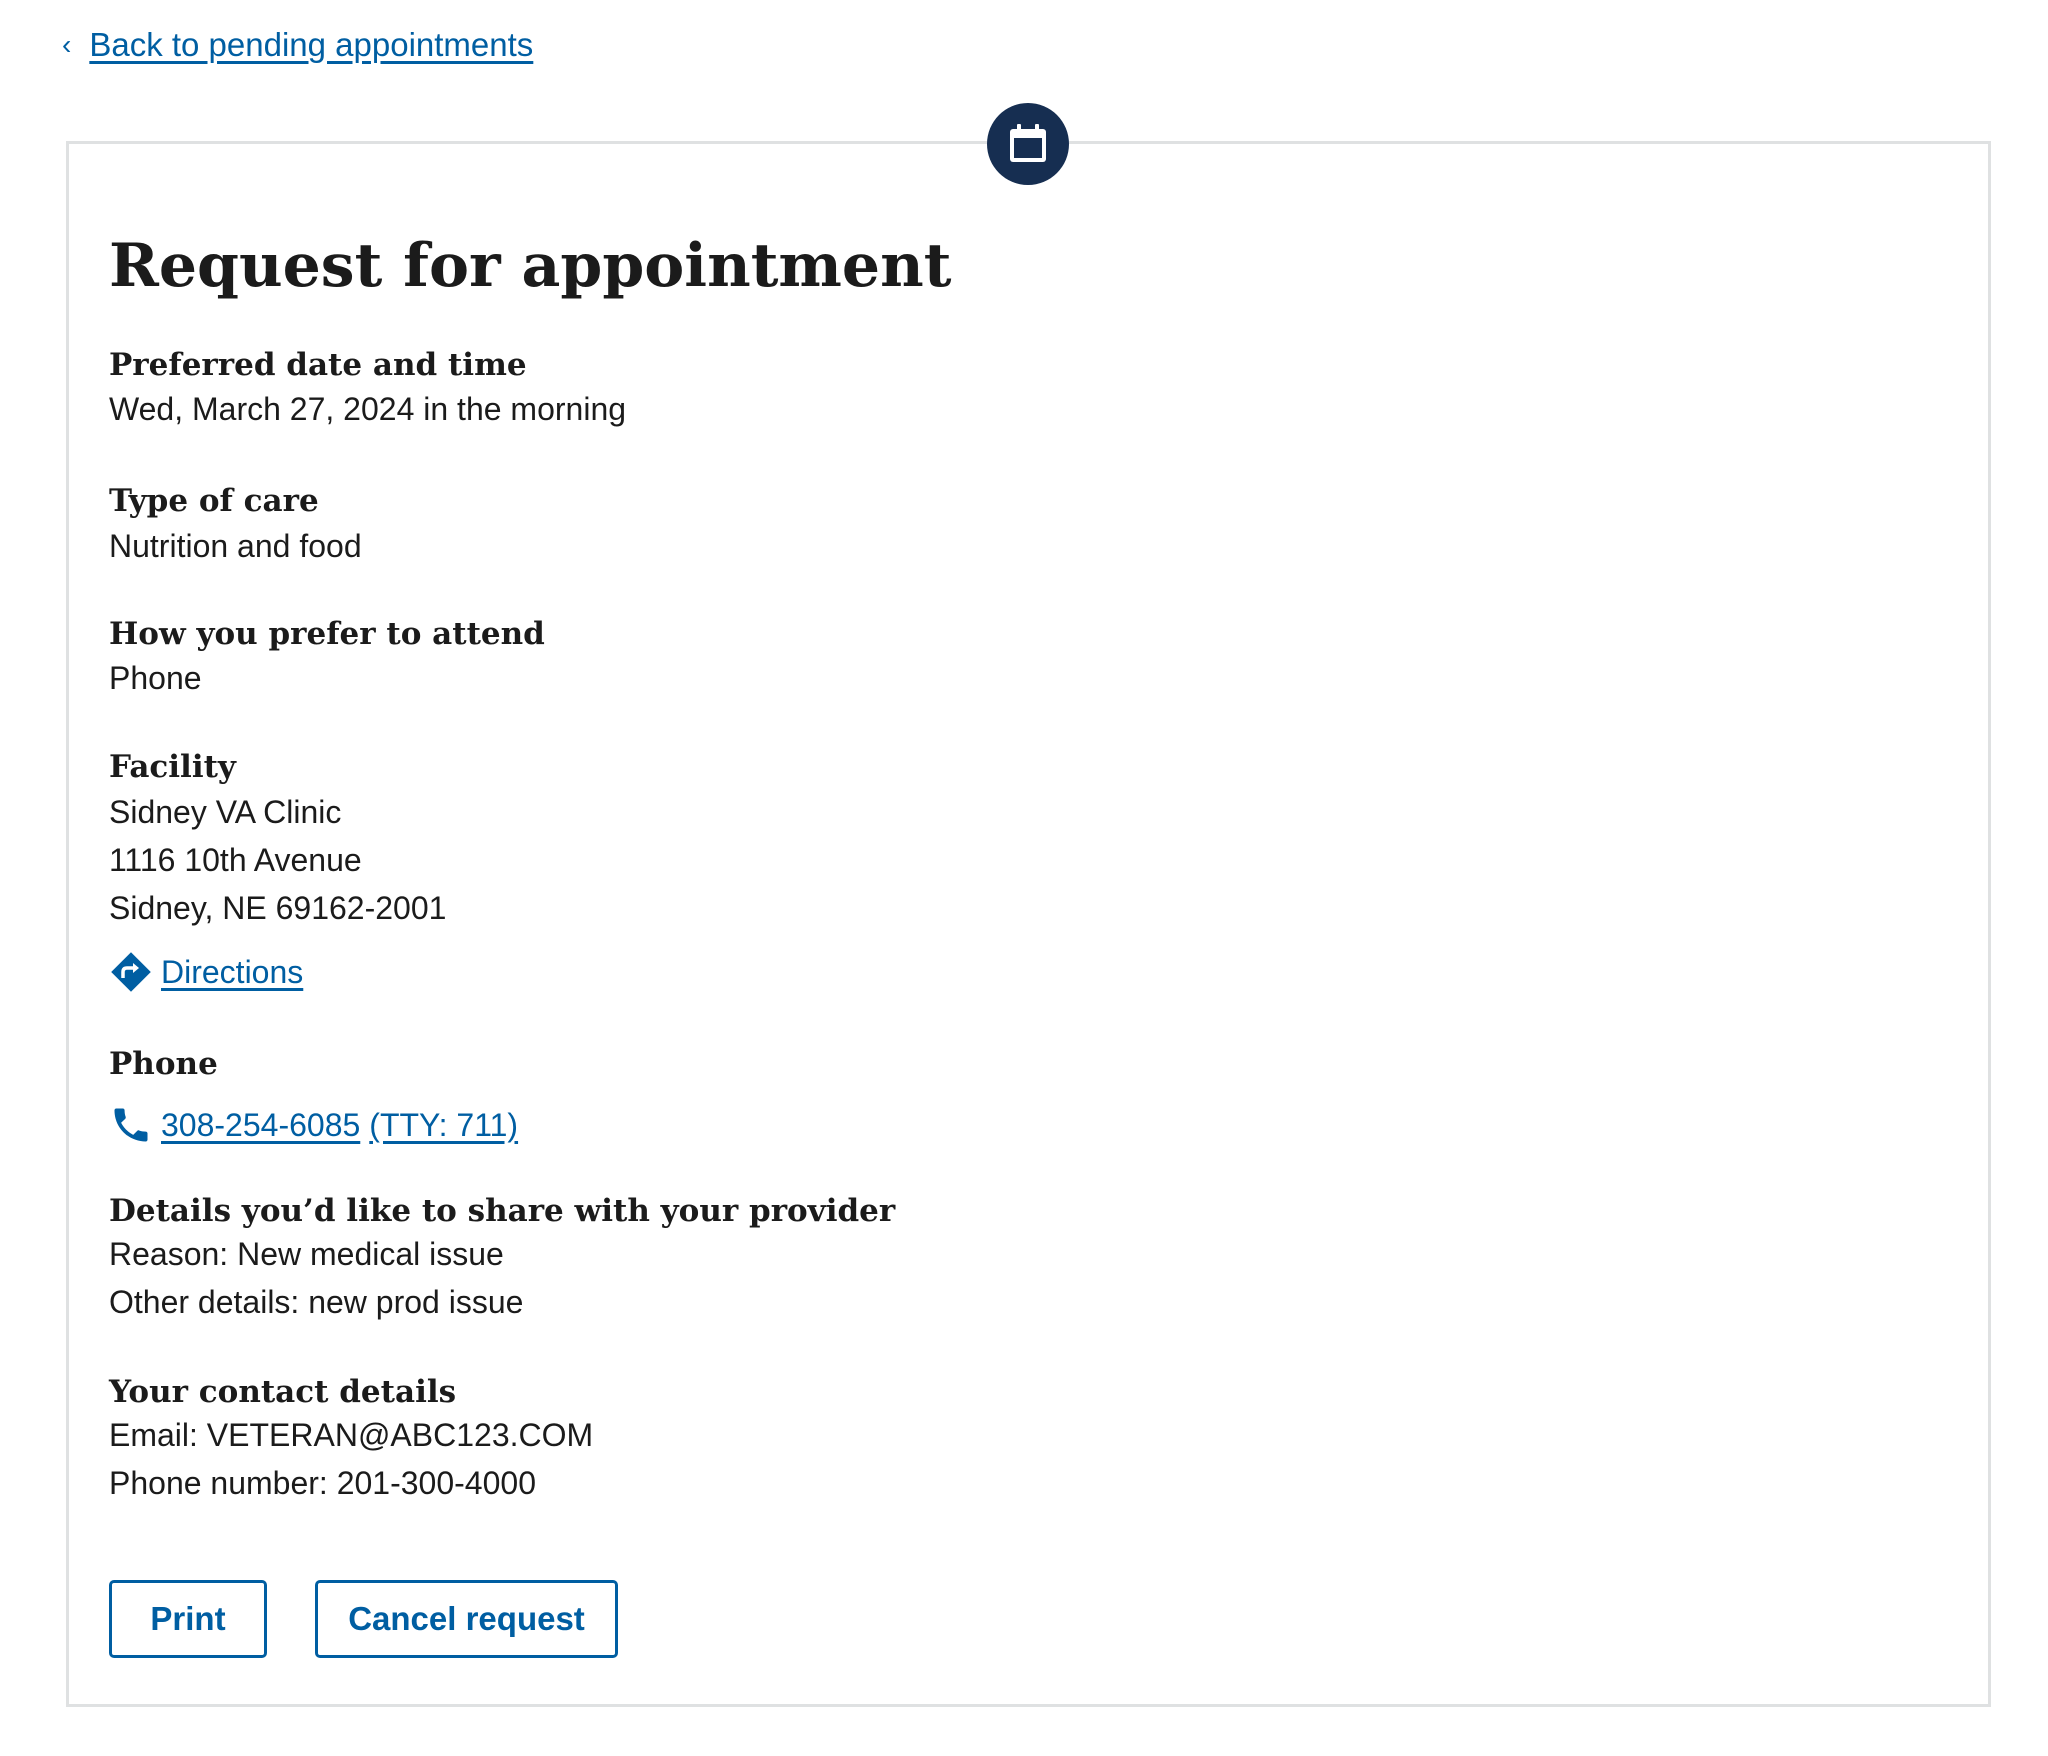 This screenshot has height=1756, width=2048. I want to click on phone-number-link: 308-254-6085, so click(260, 1125).